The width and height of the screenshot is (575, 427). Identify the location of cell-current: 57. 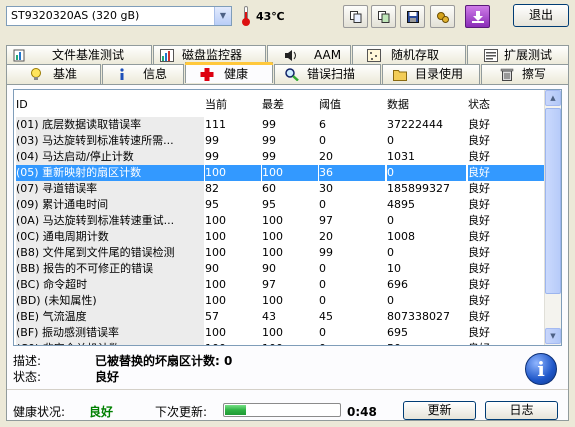
(212, 316).